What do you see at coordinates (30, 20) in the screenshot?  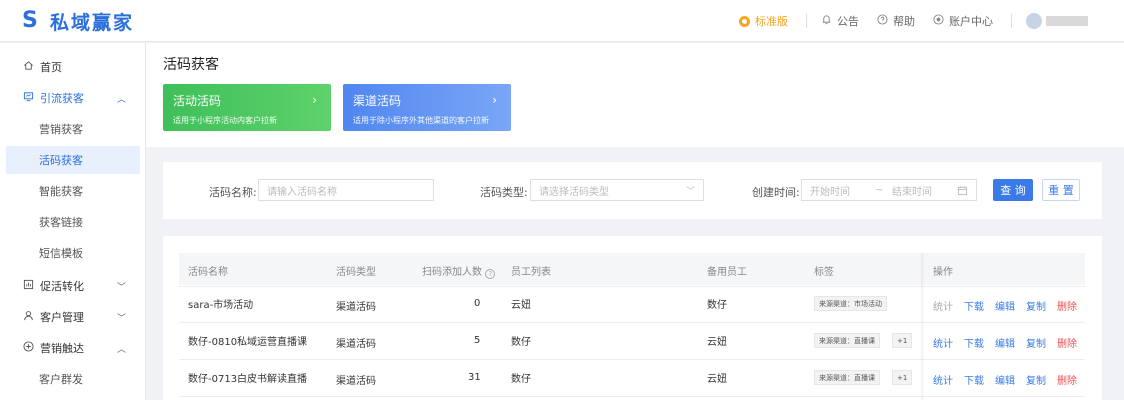 I see `logo-icon: S` at bounding box center [30, 20].